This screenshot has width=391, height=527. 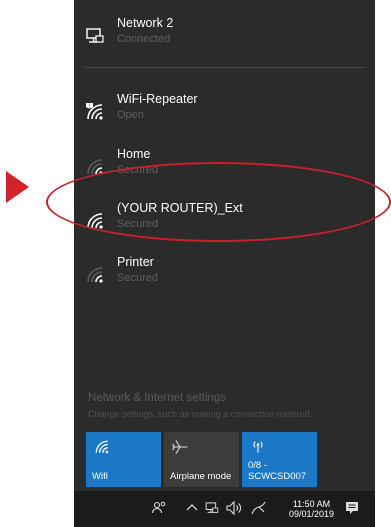 I want to click on mobile-hotspot-button: 0/8 - SCWCSD007, so click(x=279, y=459).